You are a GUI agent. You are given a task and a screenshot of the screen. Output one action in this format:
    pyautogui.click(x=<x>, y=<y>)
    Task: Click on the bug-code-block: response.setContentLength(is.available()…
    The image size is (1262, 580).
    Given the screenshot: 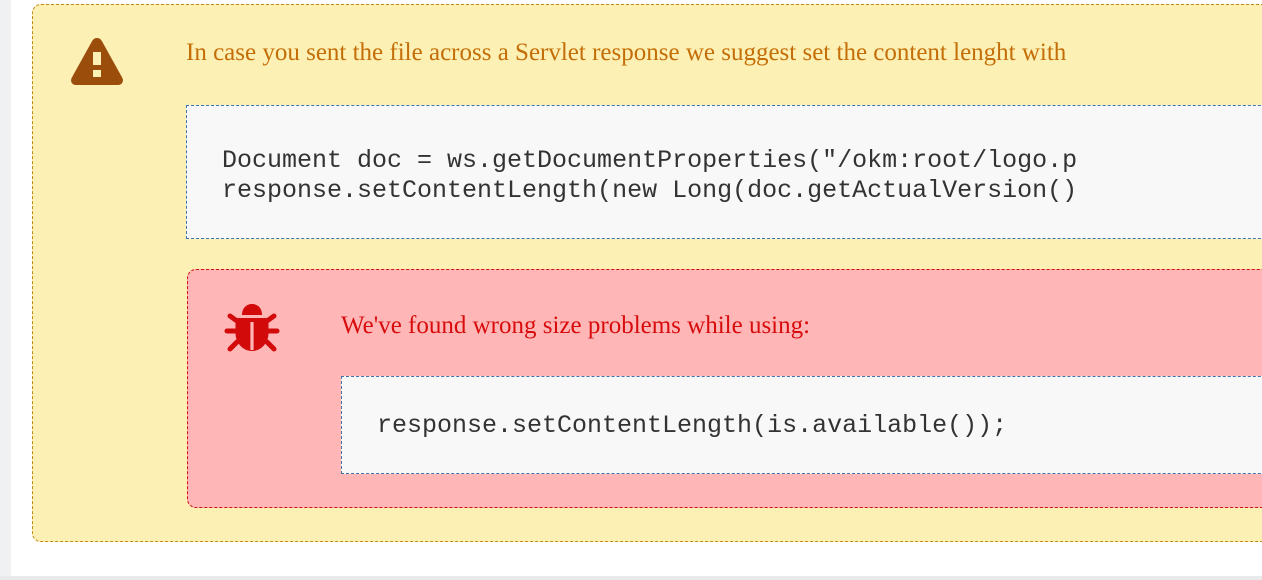 What is the action you would take?
    pyautogui.click(x=801, y=425)
    